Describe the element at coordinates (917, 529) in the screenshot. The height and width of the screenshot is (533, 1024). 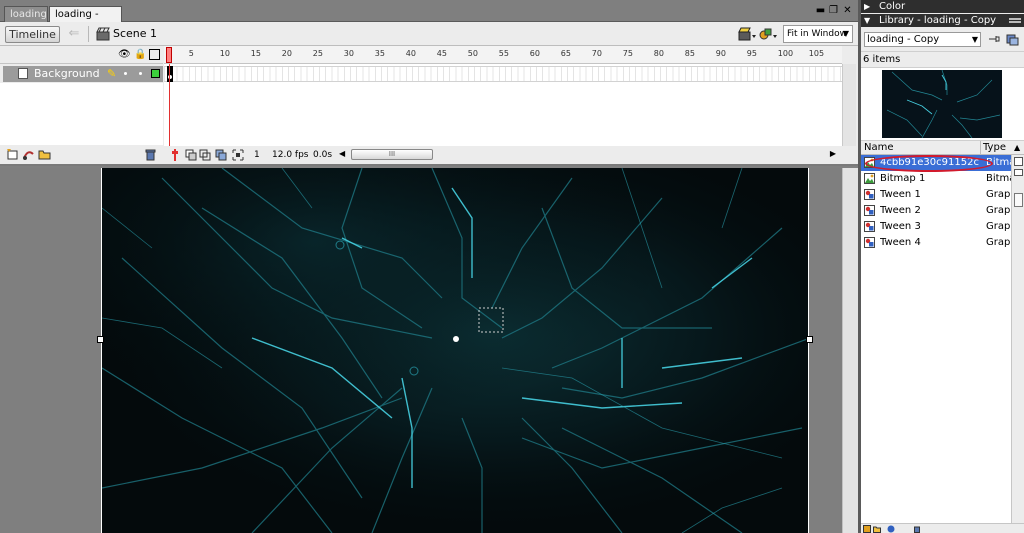
I see `delete-item-icon` at that location.